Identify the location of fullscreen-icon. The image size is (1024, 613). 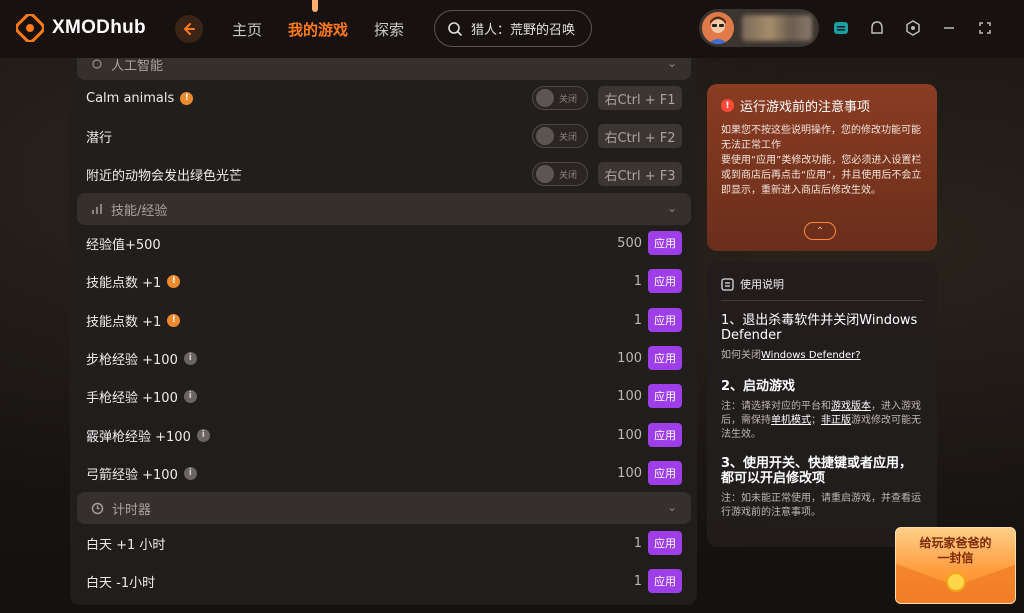
(985, 28).